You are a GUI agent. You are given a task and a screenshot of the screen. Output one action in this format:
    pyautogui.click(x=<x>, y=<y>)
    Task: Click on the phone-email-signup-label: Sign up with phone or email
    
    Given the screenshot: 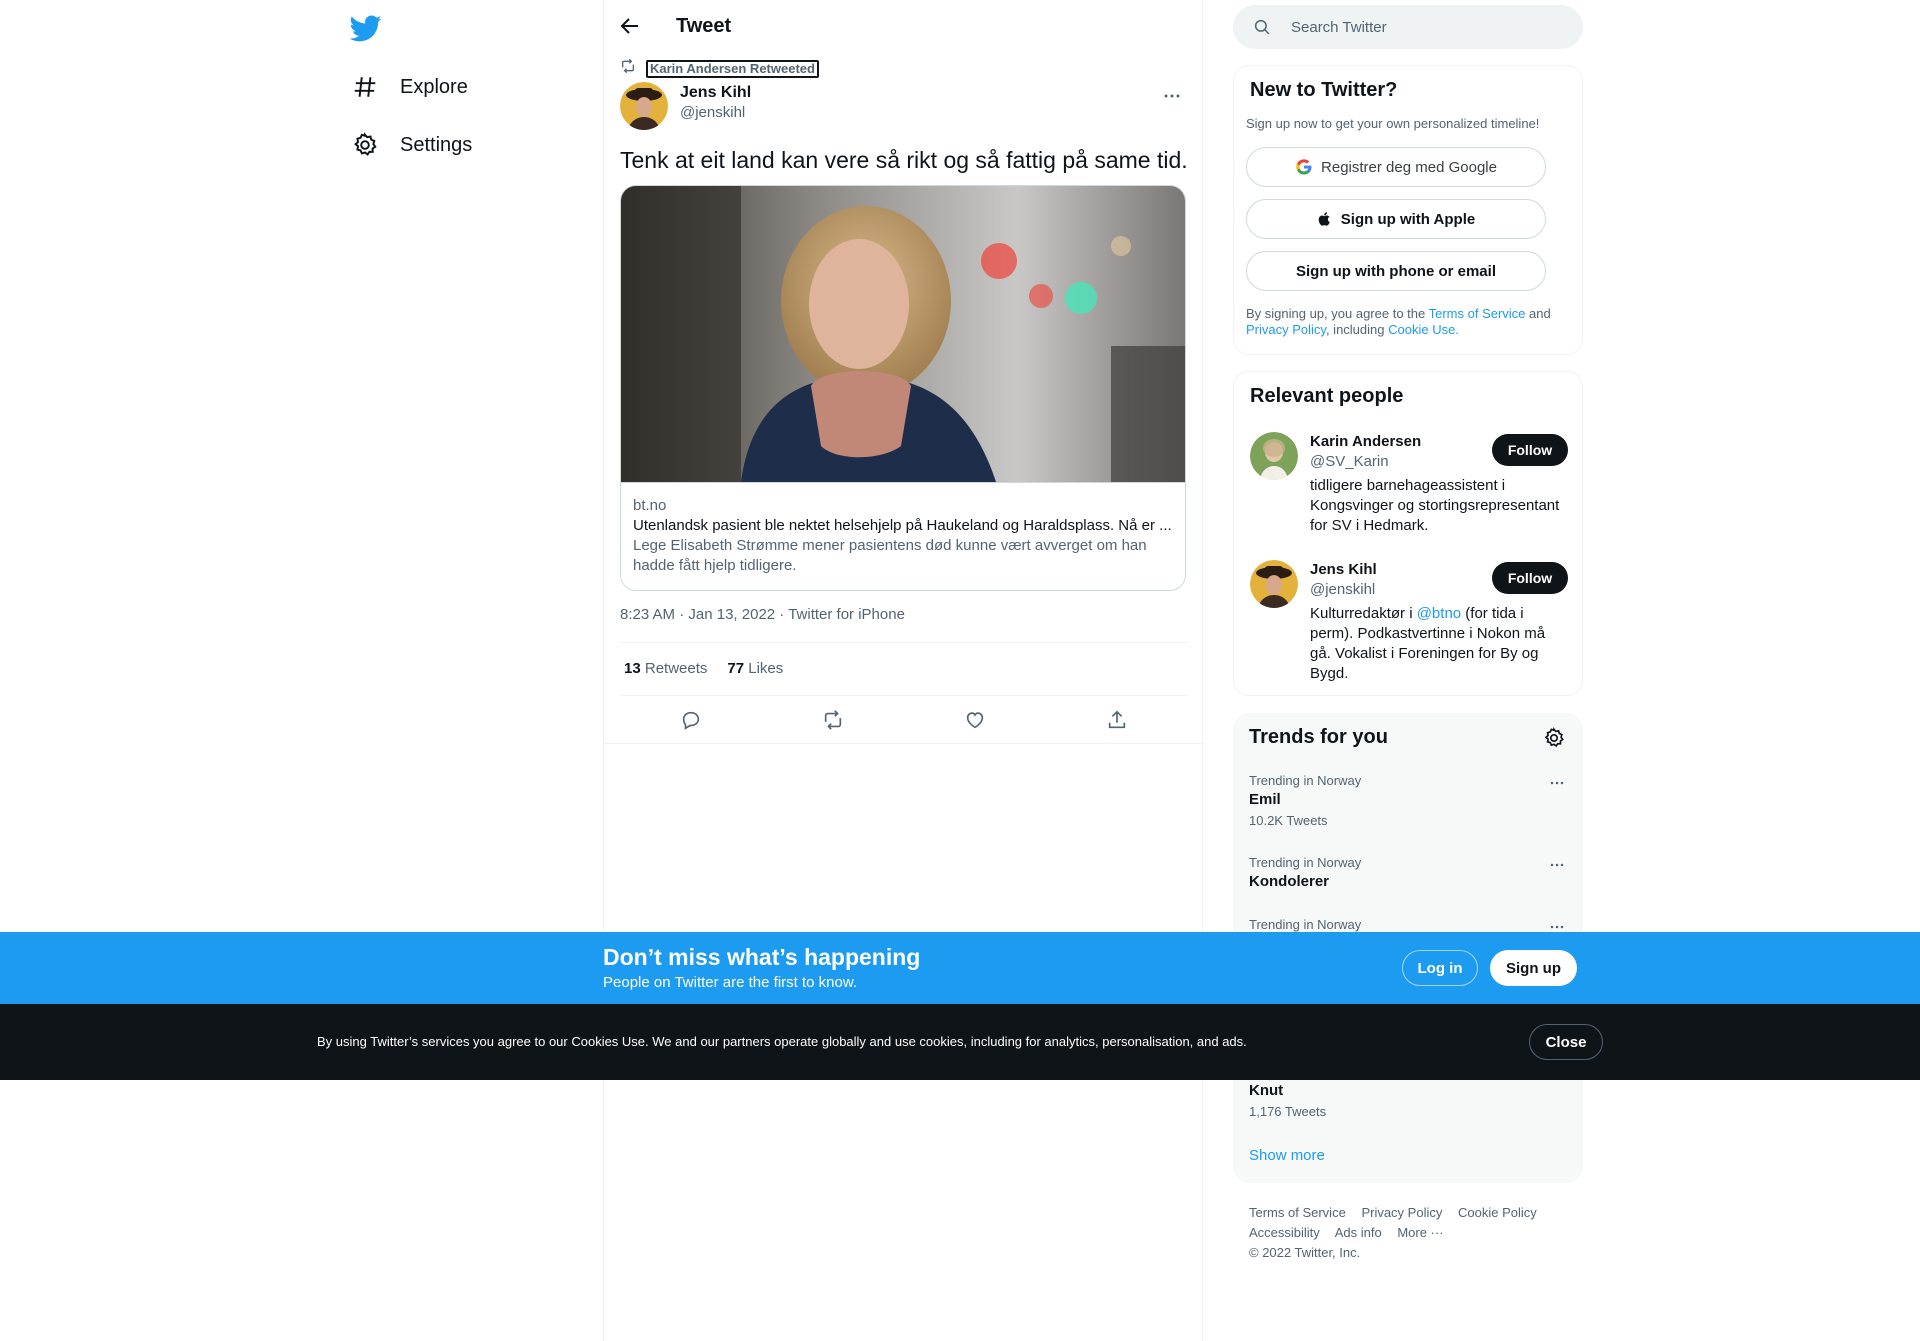 What is the action you would take?
    pyautogui.click(x=1395, y=271)
    